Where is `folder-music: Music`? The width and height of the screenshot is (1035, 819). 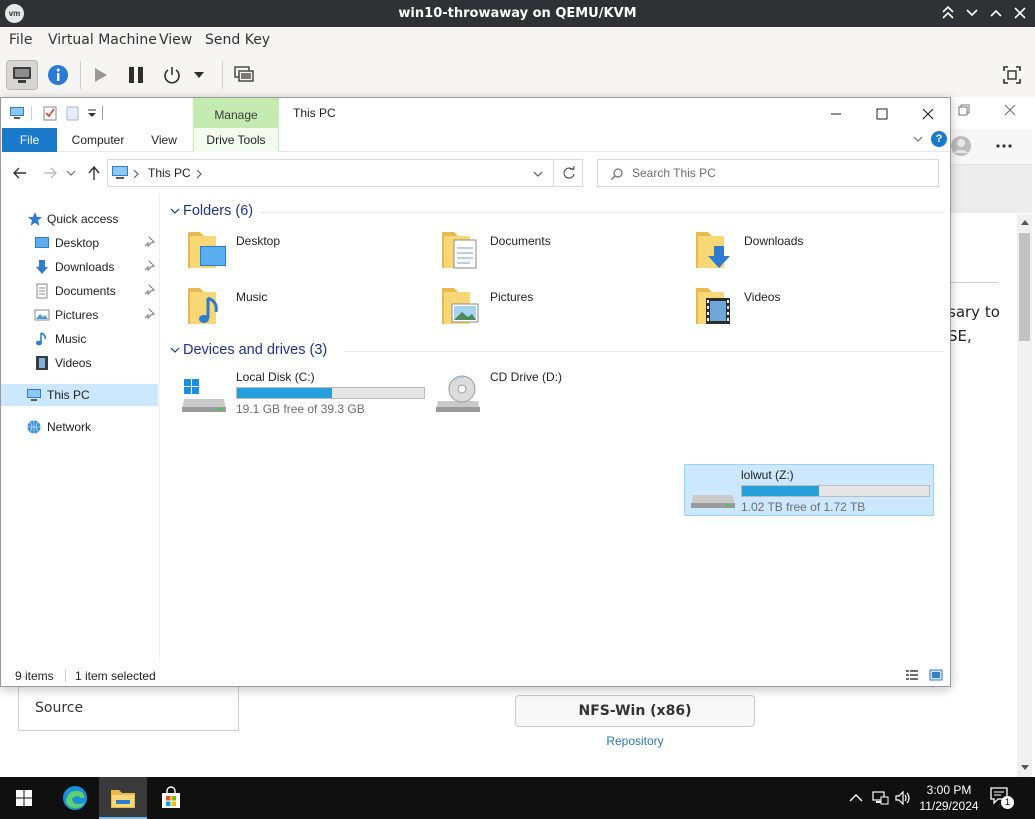
folder-music: Music is located at coordinates (306, 307).